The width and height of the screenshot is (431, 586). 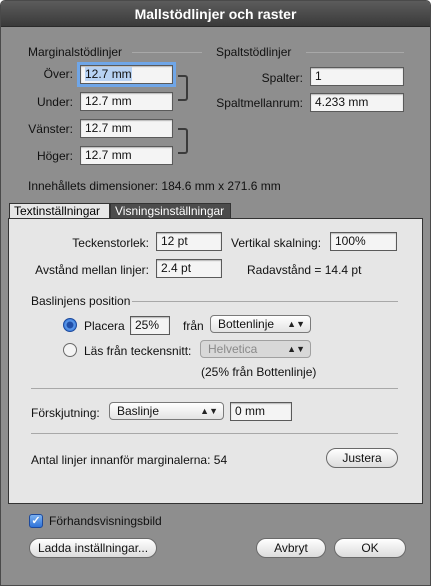 What do you see at coordinates (59, 210) in the screenshot?
I see `tab-text-settings: Textinställningar` at bounding box center [59, 210].